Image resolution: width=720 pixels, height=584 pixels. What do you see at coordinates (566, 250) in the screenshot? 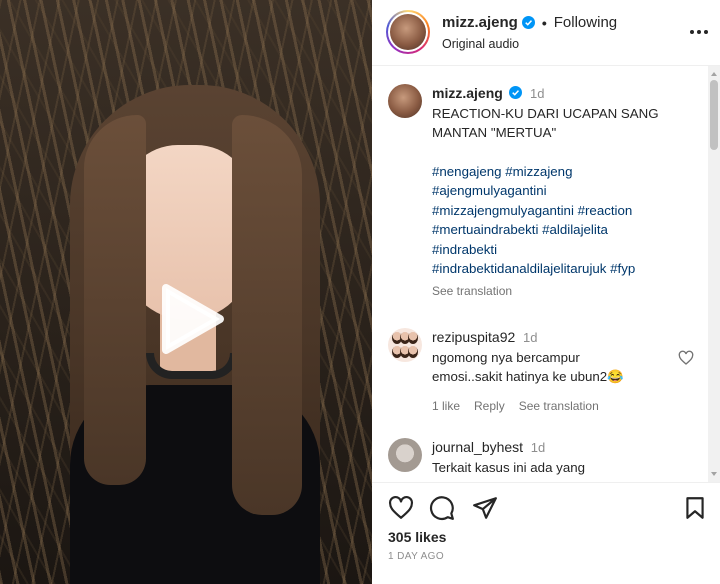
I see `hashtag-line: #indrabekti` at bounding box center [566, 250].